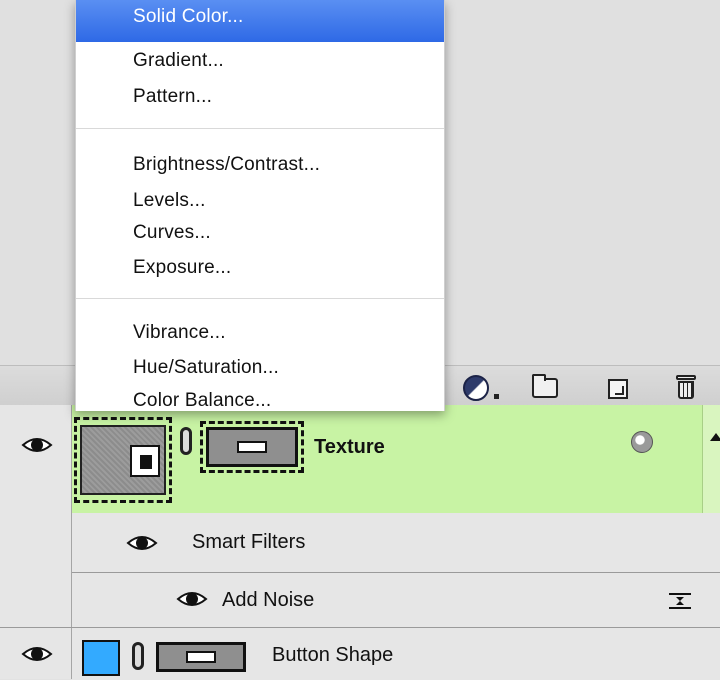 The width and height of the screenshot is (720, 680). Describe the element at coordinates (618, 389) in the screenshot. I see `new-layer-icon` at that location.